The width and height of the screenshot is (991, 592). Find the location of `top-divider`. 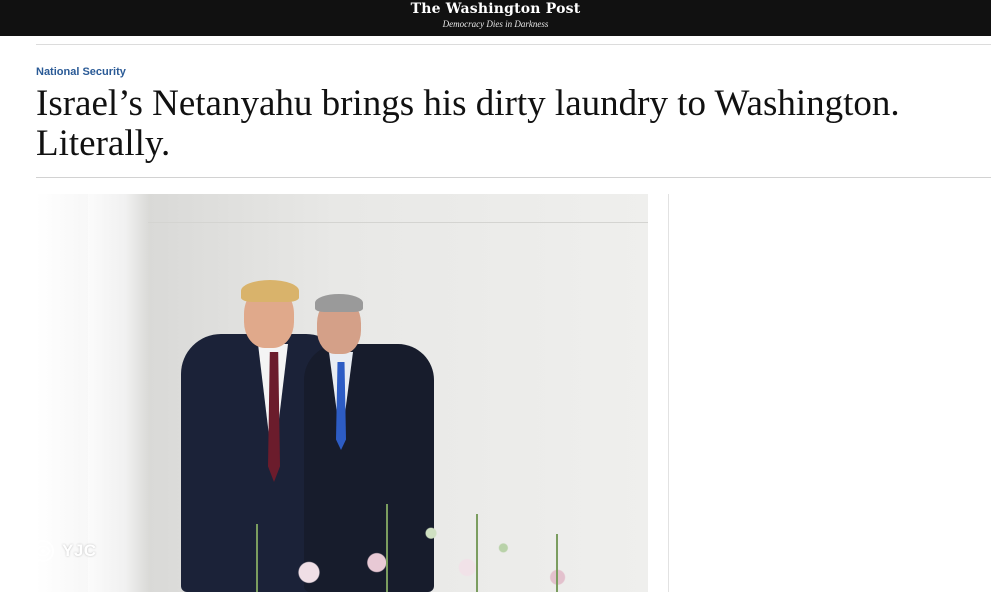

top-divider is located at coordinates (513, 44).